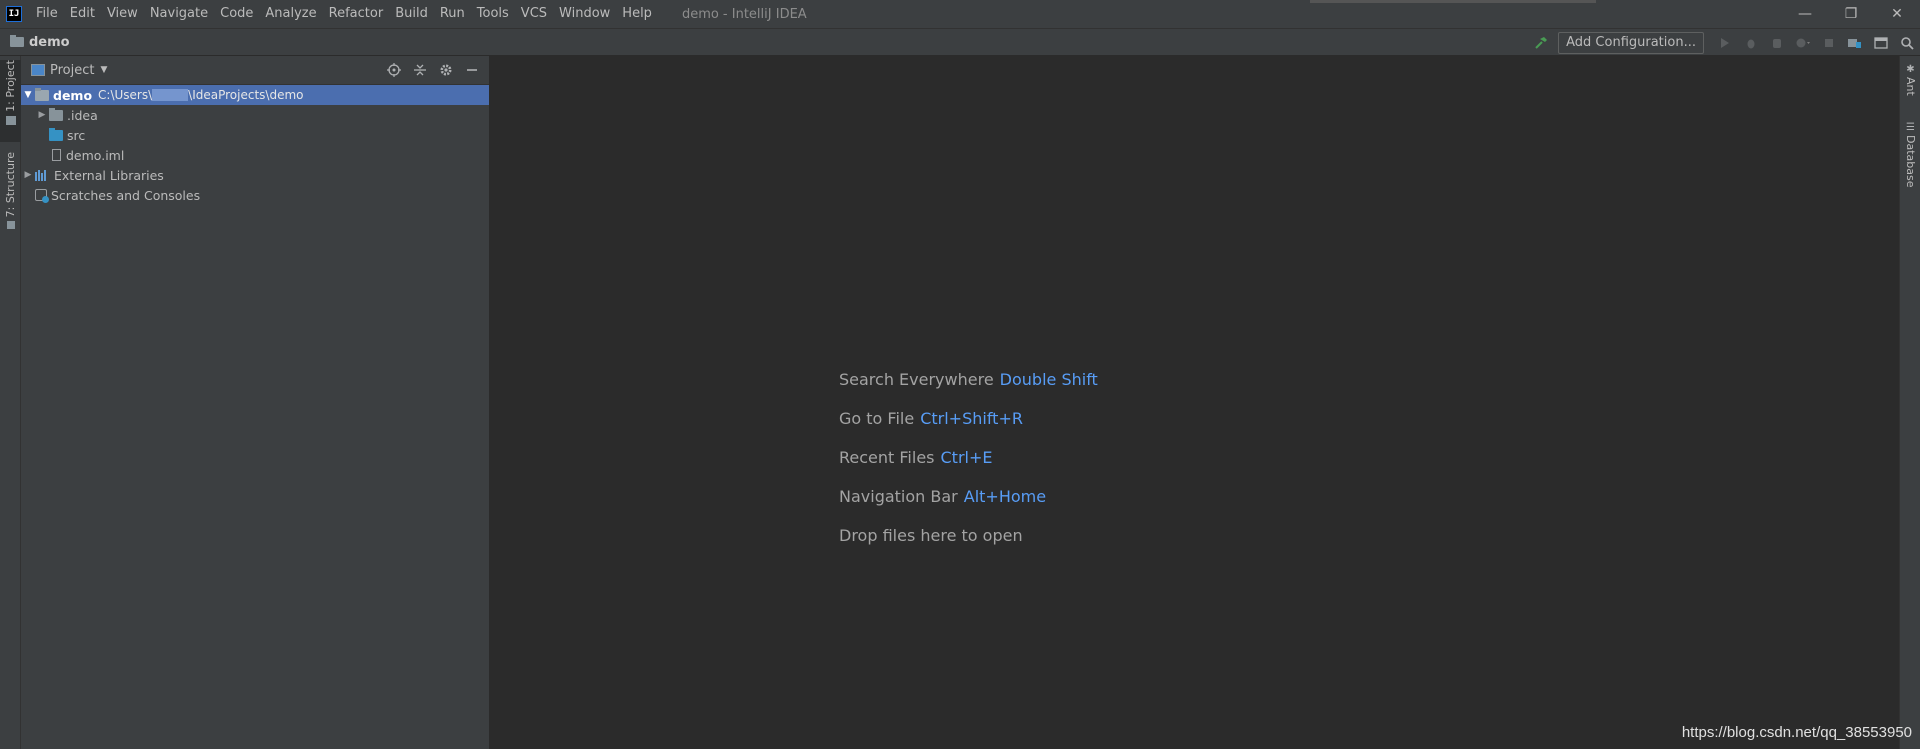 The height and width of the screenshot is (749, 1920). What do you see at coordinates (109, 175) in the screenshot?
I see `tree-item-label: External Libraries` at bounding box center [109, 175].